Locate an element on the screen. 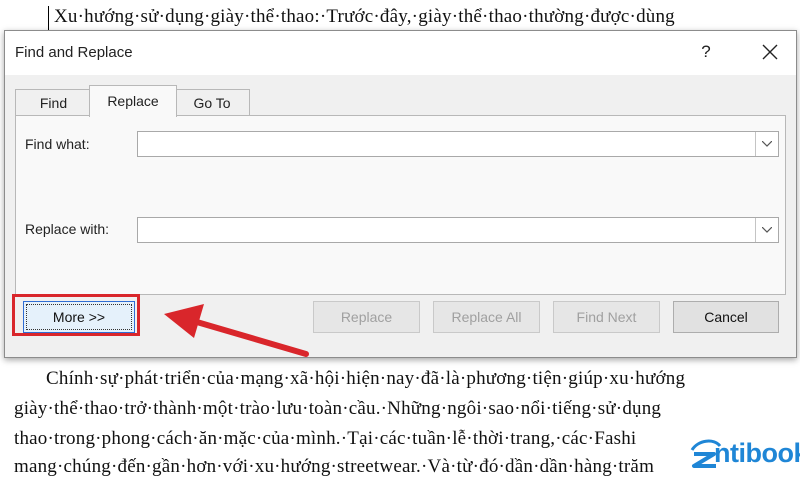  dialog-titlebar: Find and Replace ? is located at coordinates (400, 53).